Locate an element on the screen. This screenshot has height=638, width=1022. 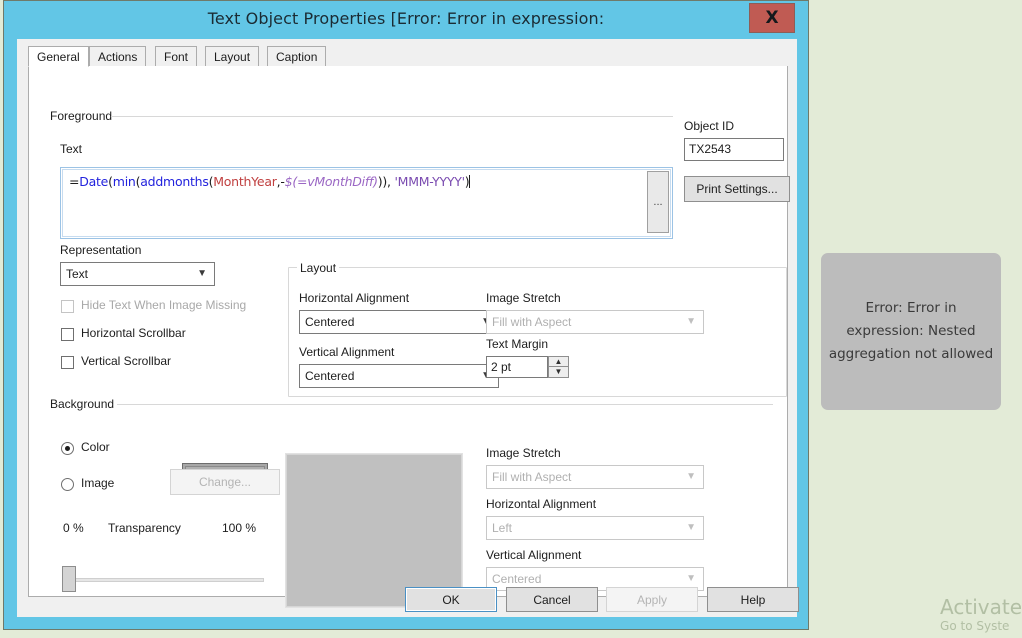
foreground-group-label: Foreground is located at coordinates (81, 116).